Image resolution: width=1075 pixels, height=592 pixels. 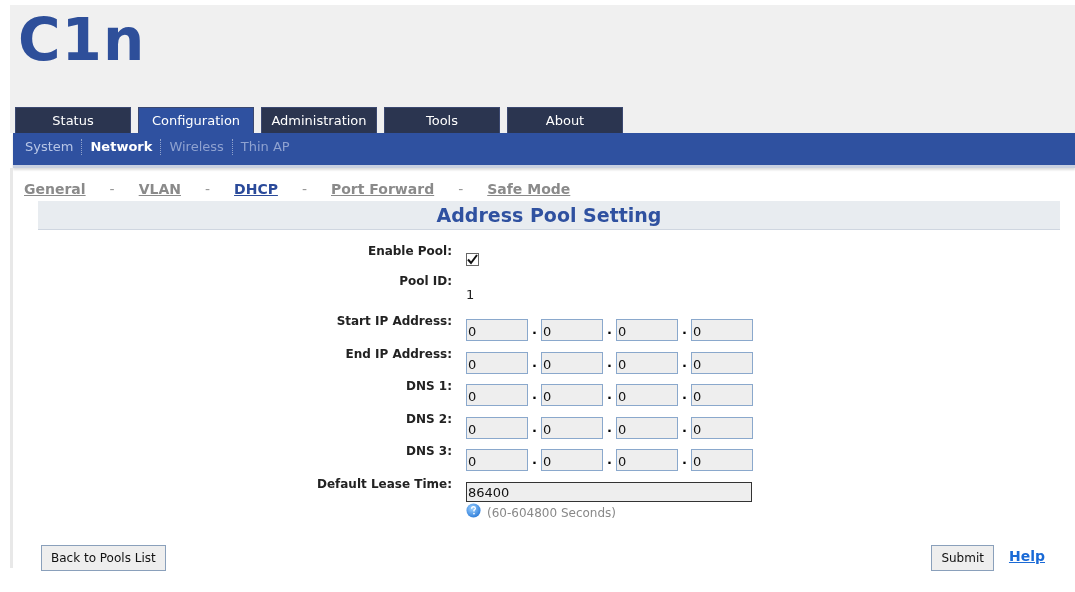 What do you see at coordinates (409, 252) in the screenshot?
I see `field-label: Enable Pool:` at bounding box center [409, 252].